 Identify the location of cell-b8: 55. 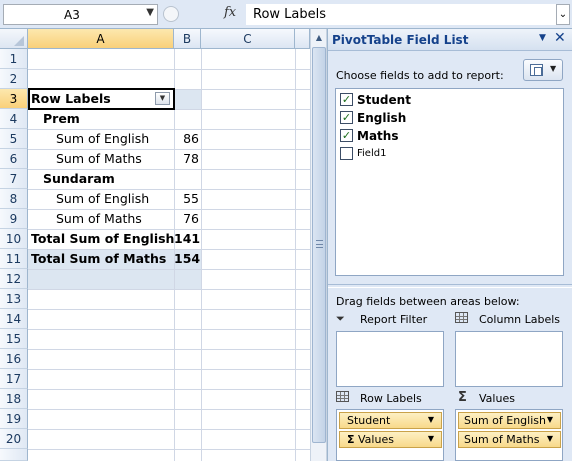
(186, 199).